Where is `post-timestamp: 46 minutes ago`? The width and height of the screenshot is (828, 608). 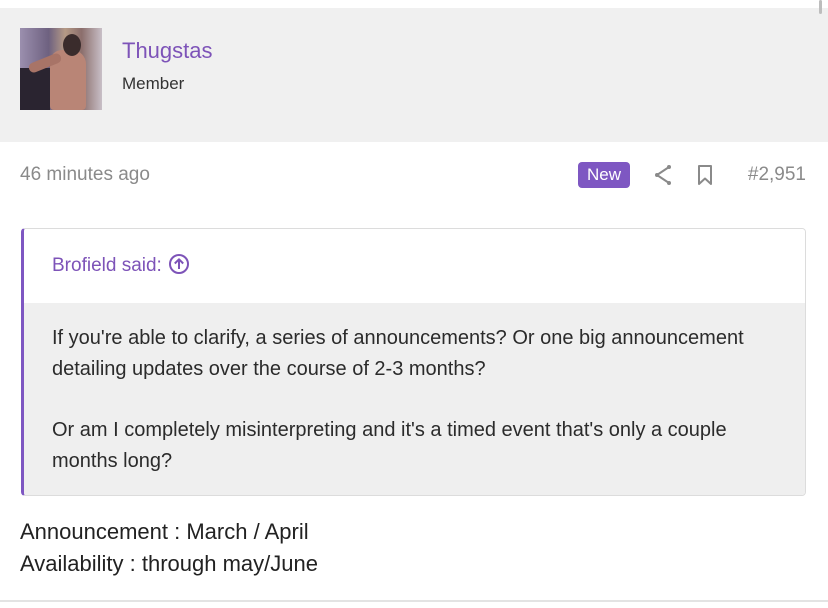 post-timestamp: 46 minutes ago is located at coordinates (85, 175).